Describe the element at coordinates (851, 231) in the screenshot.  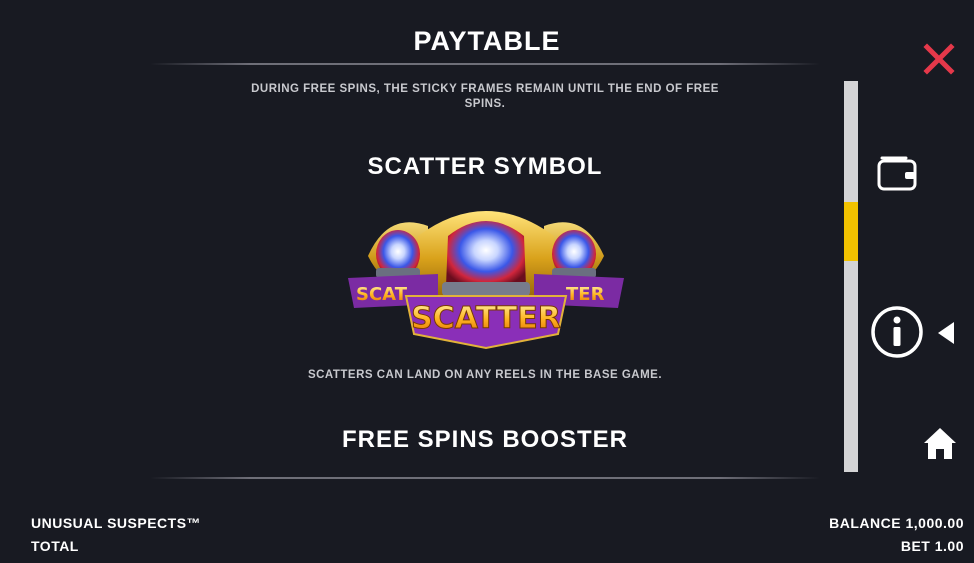
I see `scrollbar-thumb` at that location.